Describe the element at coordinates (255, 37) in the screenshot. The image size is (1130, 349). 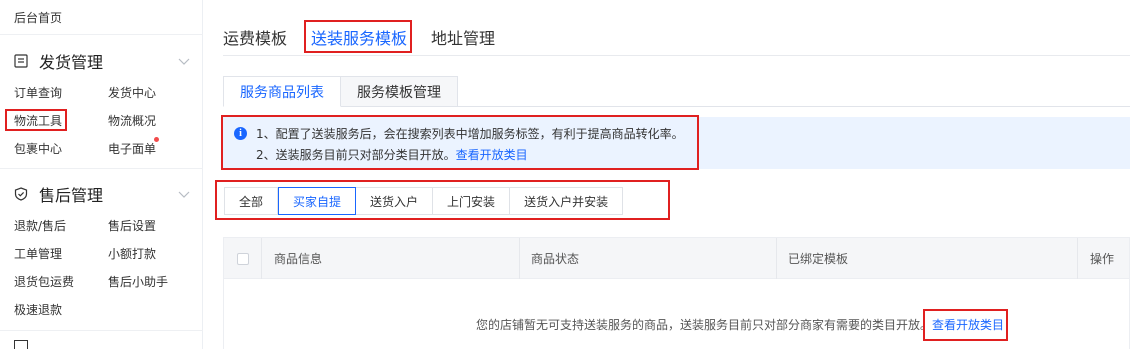
I see `tab-freight-template: 运费模板` at that location.